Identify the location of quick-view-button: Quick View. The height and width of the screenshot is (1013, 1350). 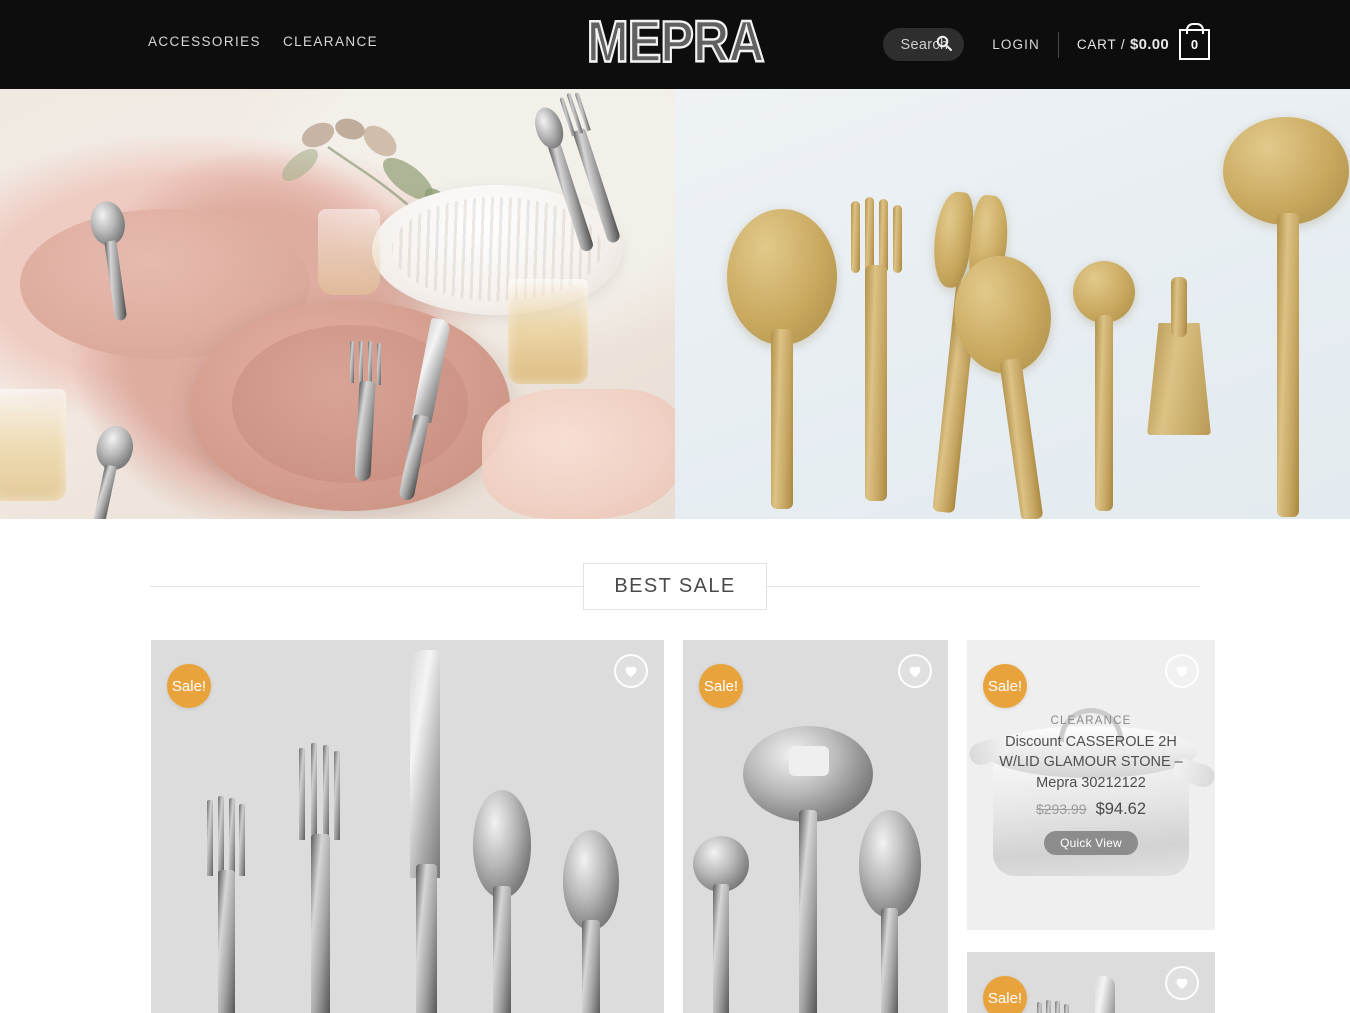
(1091, 843).